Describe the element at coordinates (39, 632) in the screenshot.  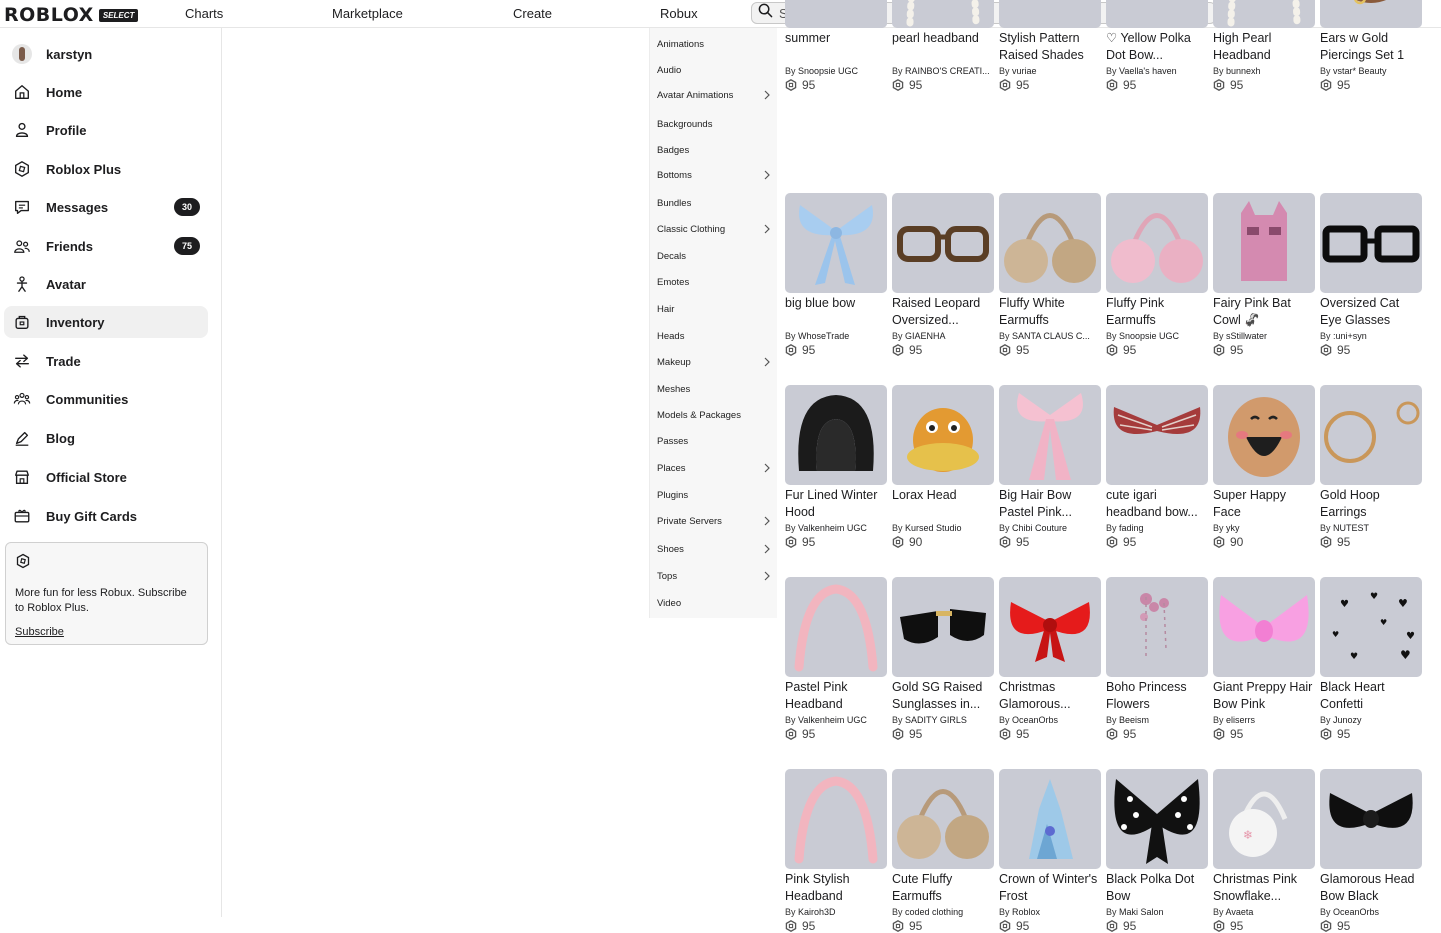
I see `subscribe-link: Subscribe` at that location.